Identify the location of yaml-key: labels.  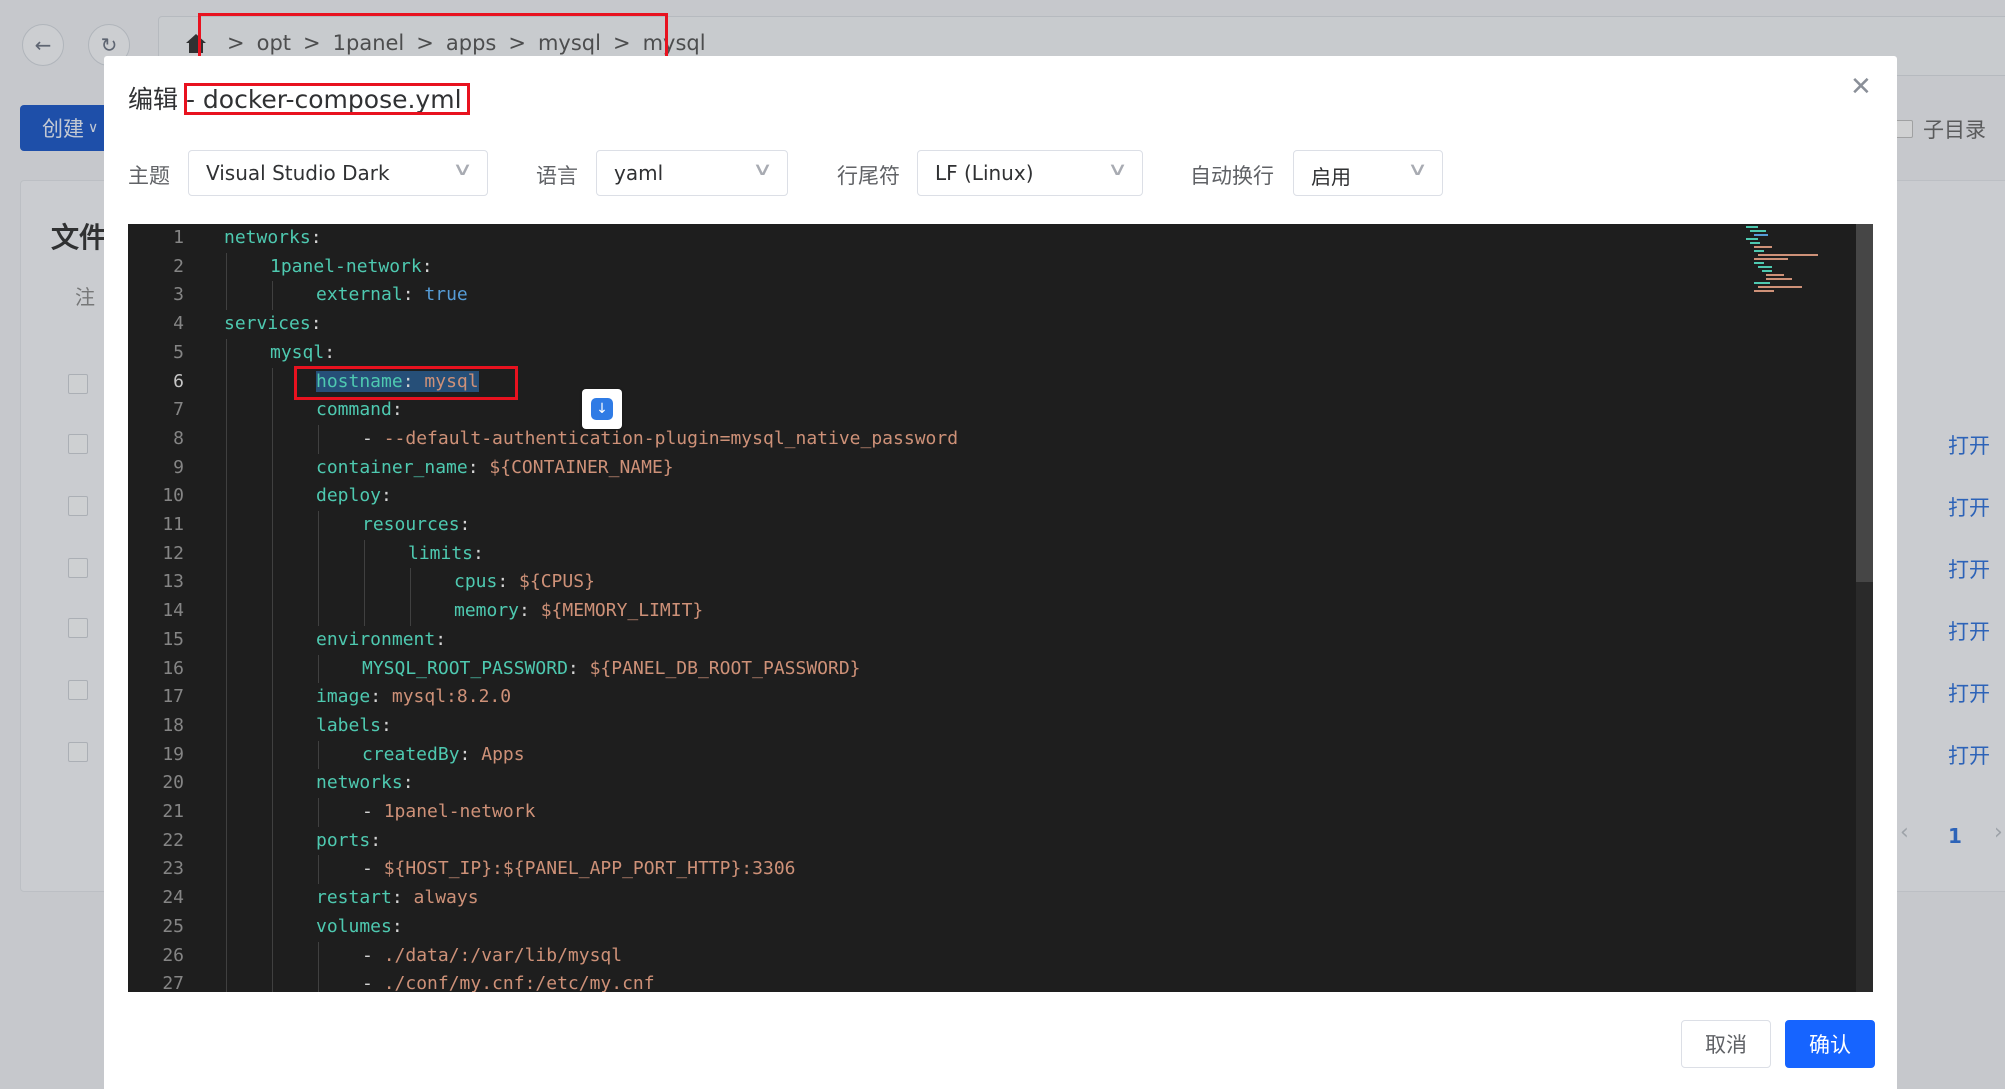
(349, 725).